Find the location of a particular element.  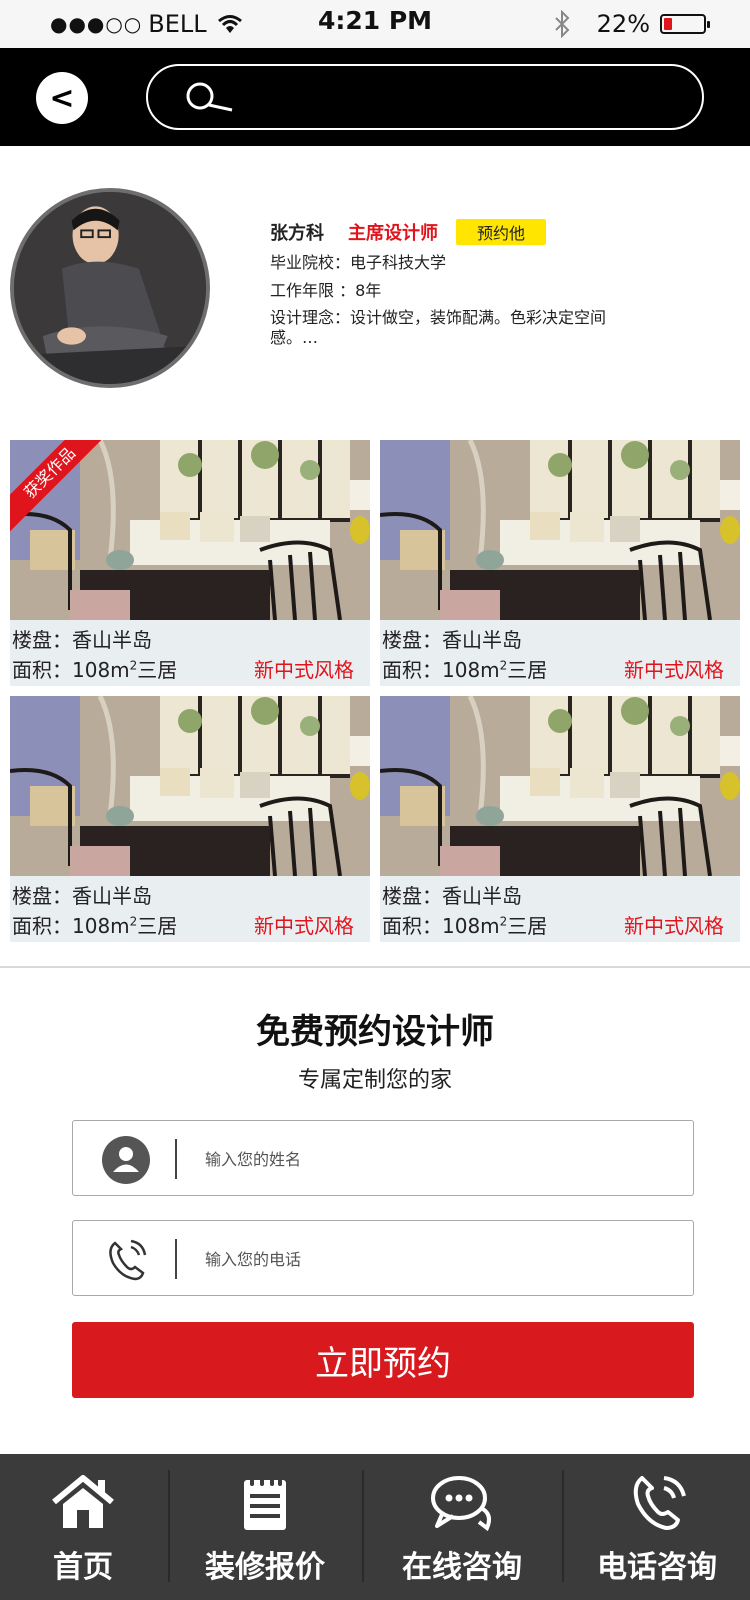

project-card-1: 获奖作品 楼盘：香山半岛 面积：108m2三居 新中式风格 is located at coordinates (190, 563).